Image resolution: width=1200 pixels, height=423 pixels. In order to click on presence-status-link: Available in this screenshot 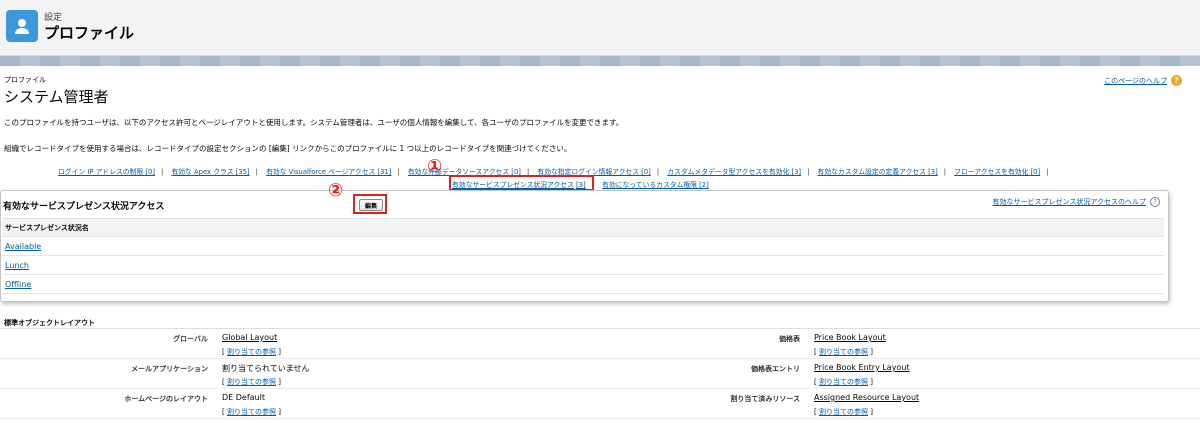, I will do `click(23, 246)`.